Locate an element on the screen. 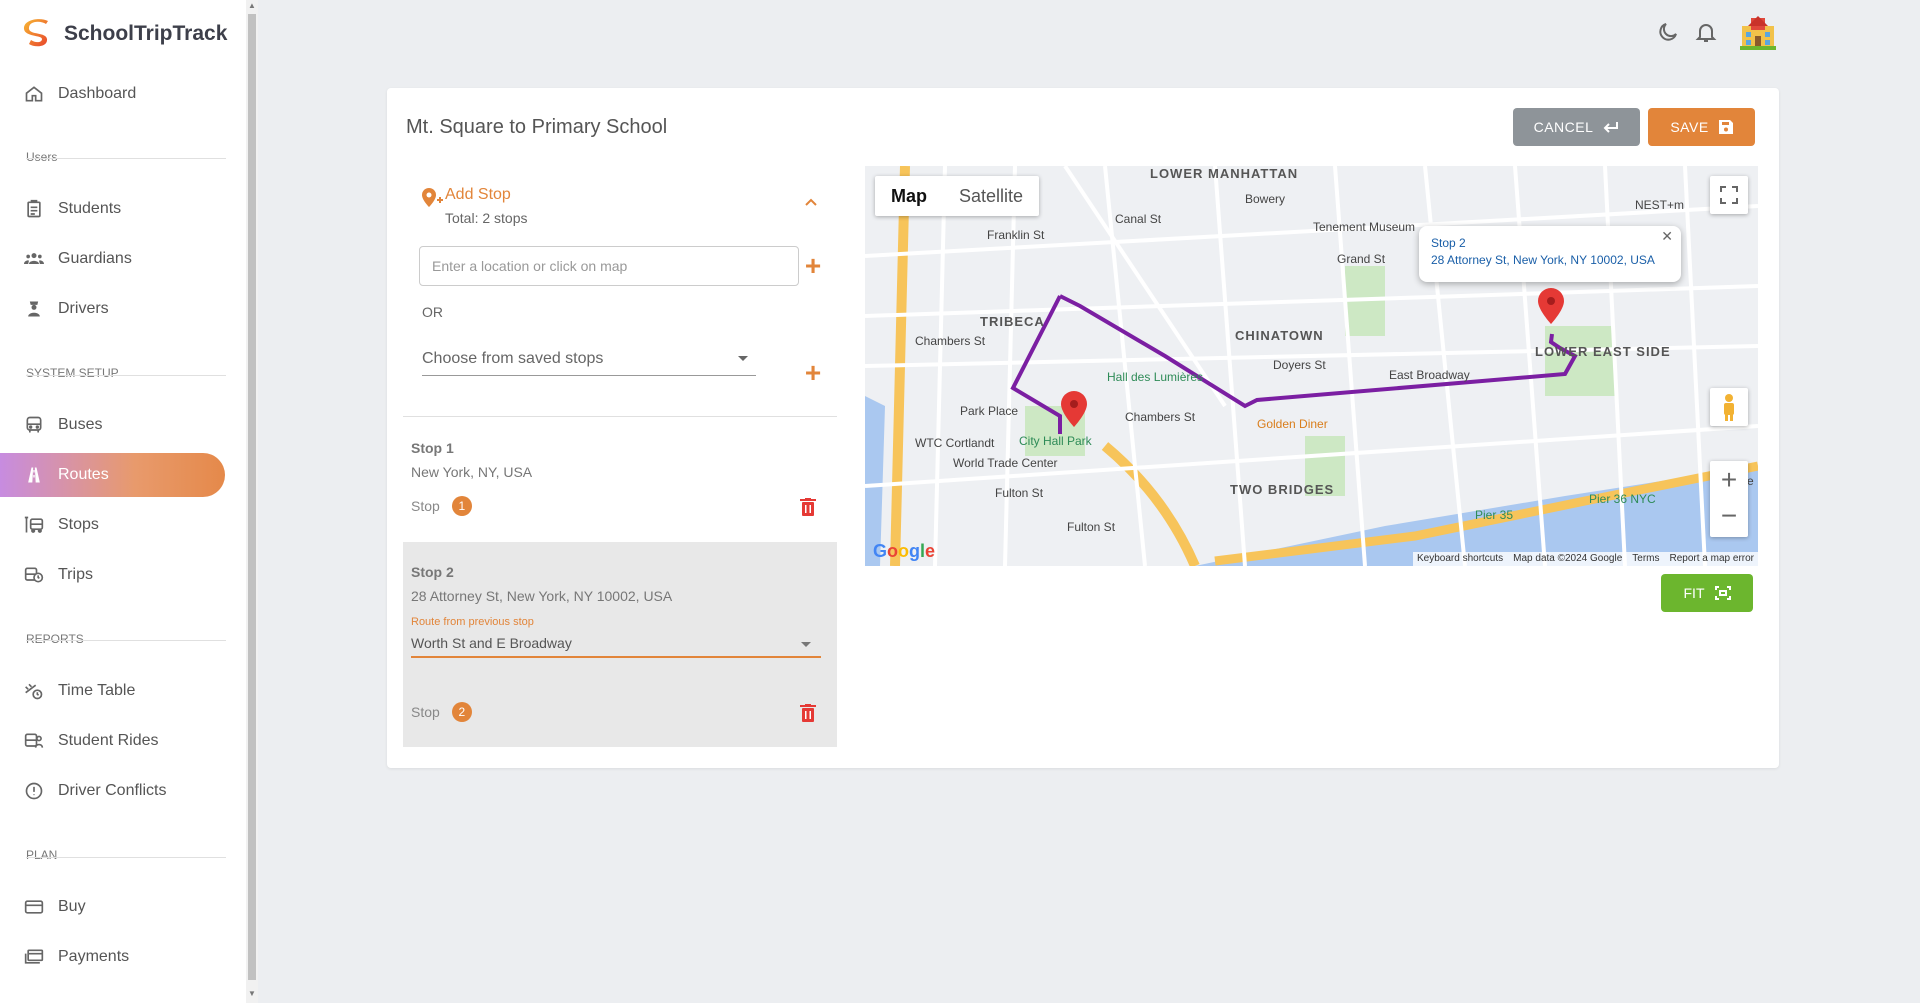 Image resolution: width=1920 pixels, height=1003 pixels. map-label: East Broadway is located at coordinates (1429, 375).